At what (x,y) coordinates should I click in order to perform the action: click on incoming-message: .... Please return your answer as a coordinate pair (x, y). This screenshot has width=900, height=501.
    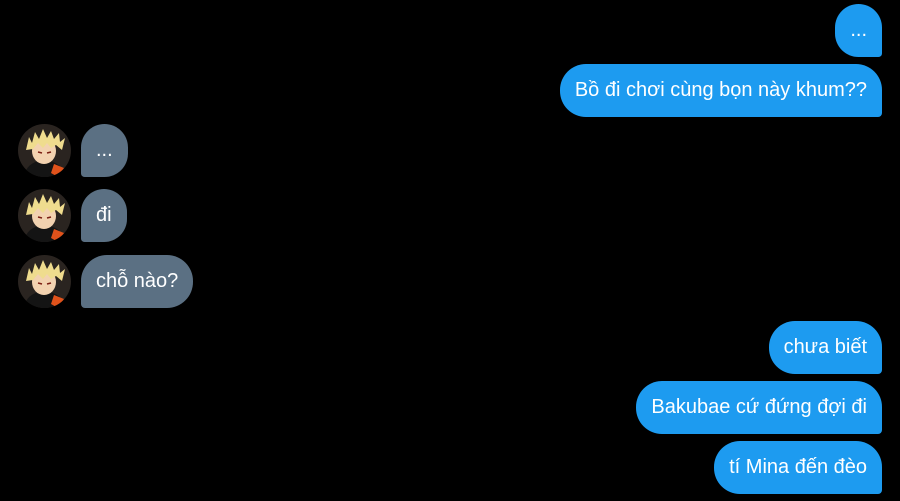
    Looking at the image, I should click on (104, 150).